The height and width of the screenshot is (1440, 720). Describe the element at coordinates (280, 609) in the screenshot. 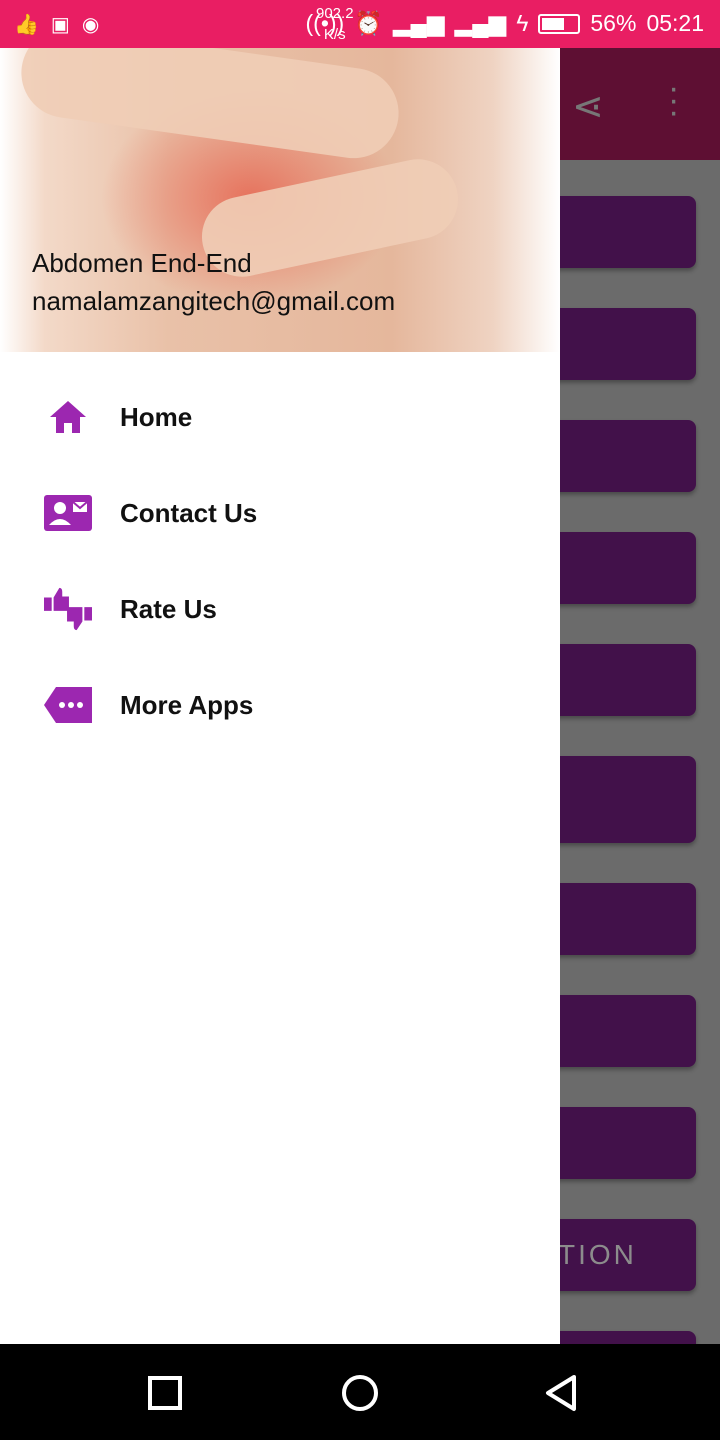

I see `drawer-item-rate-us: Rate Us` at that location.